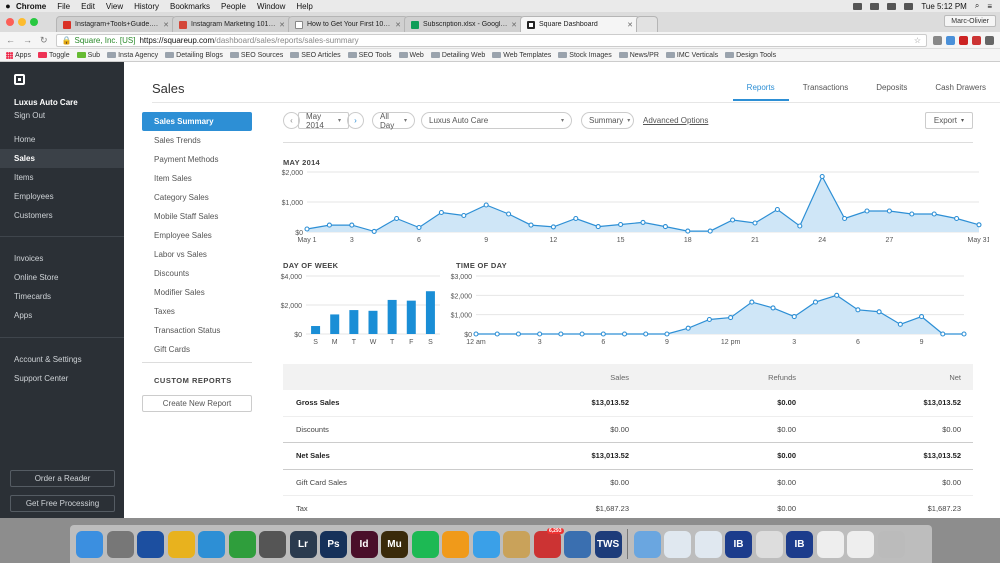  I want to click on browser-tab: Instagram+Tools+Guide.pdf ✕, so click(116, 24).